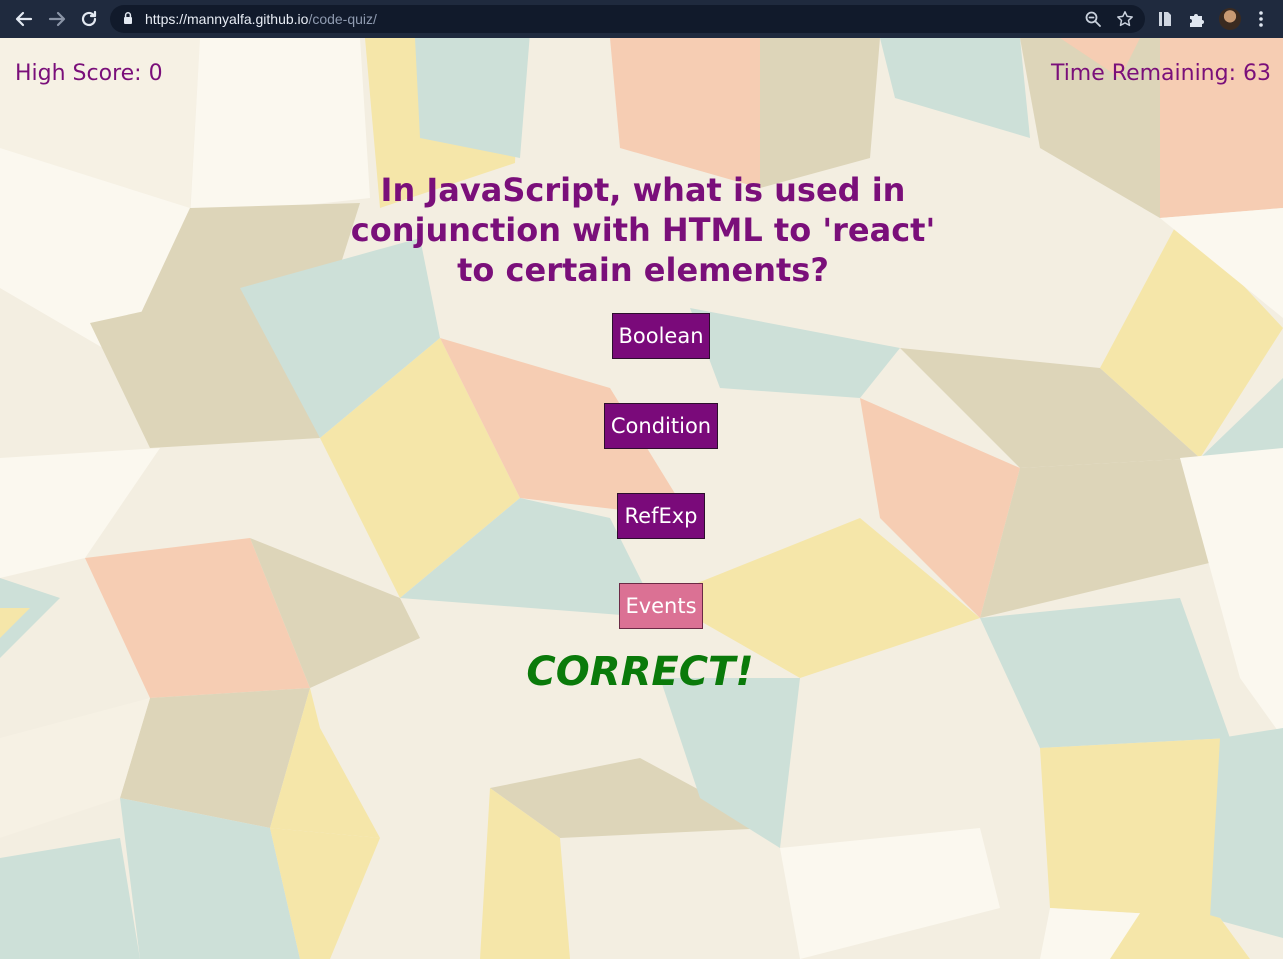  What do you see at coordinates (1230, 19) in the screenshot?
I see `avatar` at bounding box center [1230, 19].